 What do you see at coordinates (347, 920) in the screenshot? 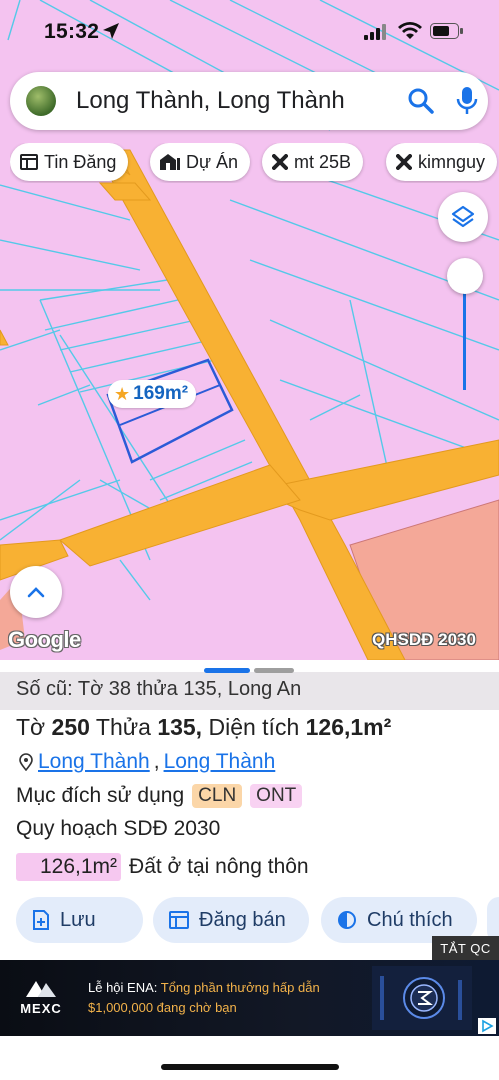
I see `legend-icon` at bounding box center [347, 920].